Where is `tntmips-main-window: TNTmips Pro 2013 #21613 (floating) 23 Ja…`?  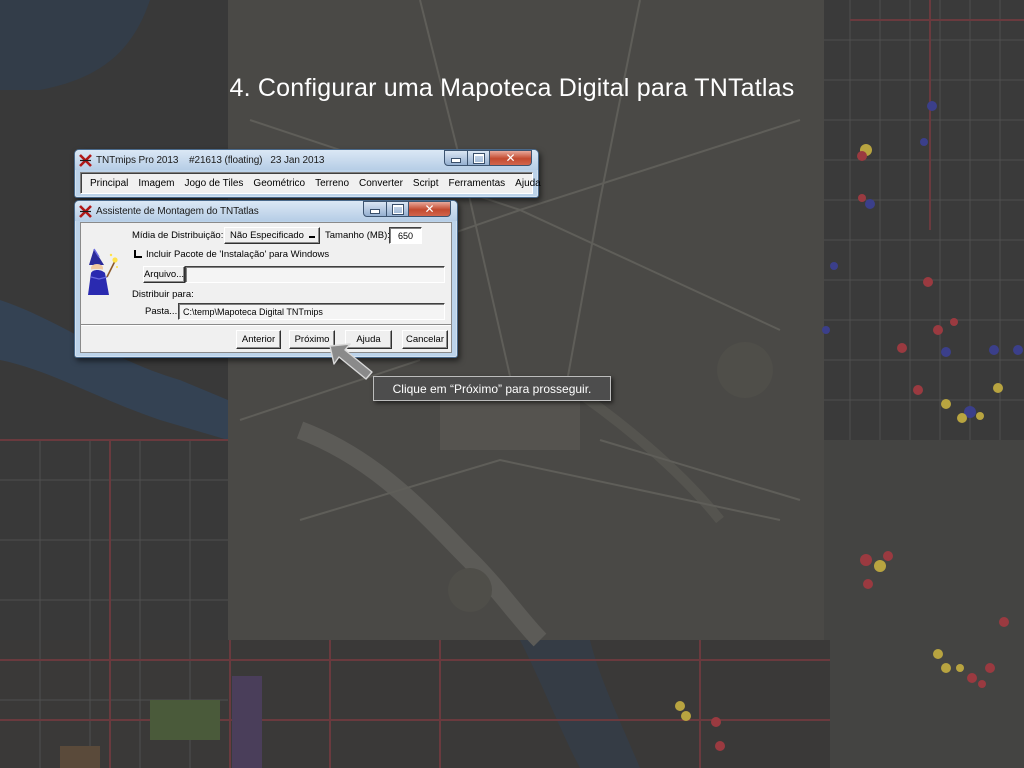 tntmips-main-window: TNTmips Pro 2013 #21613 (floating) 23 Ja… is located at coordinates (307, 173).